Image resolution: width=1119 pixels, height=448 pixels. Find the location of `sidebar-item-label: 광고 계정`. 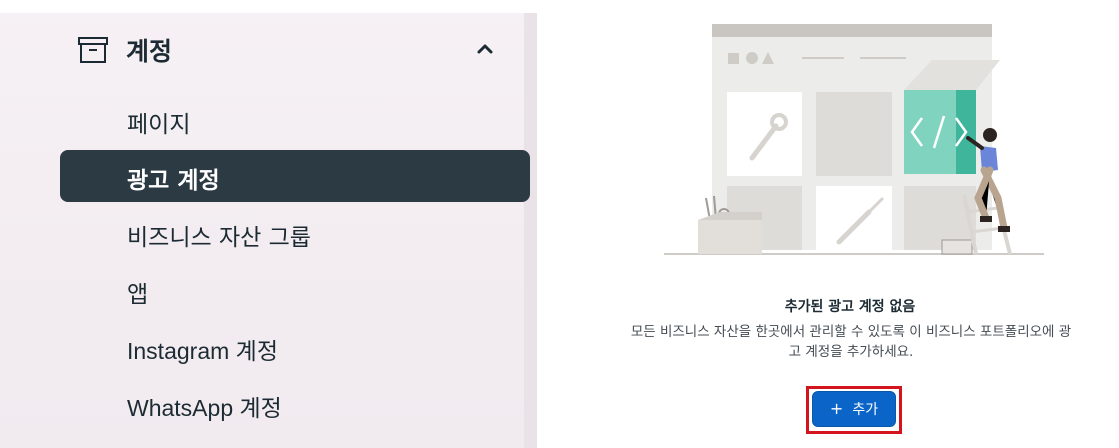

sidebar-item-label: 광고 계정 is located at coordinates (173, 181).